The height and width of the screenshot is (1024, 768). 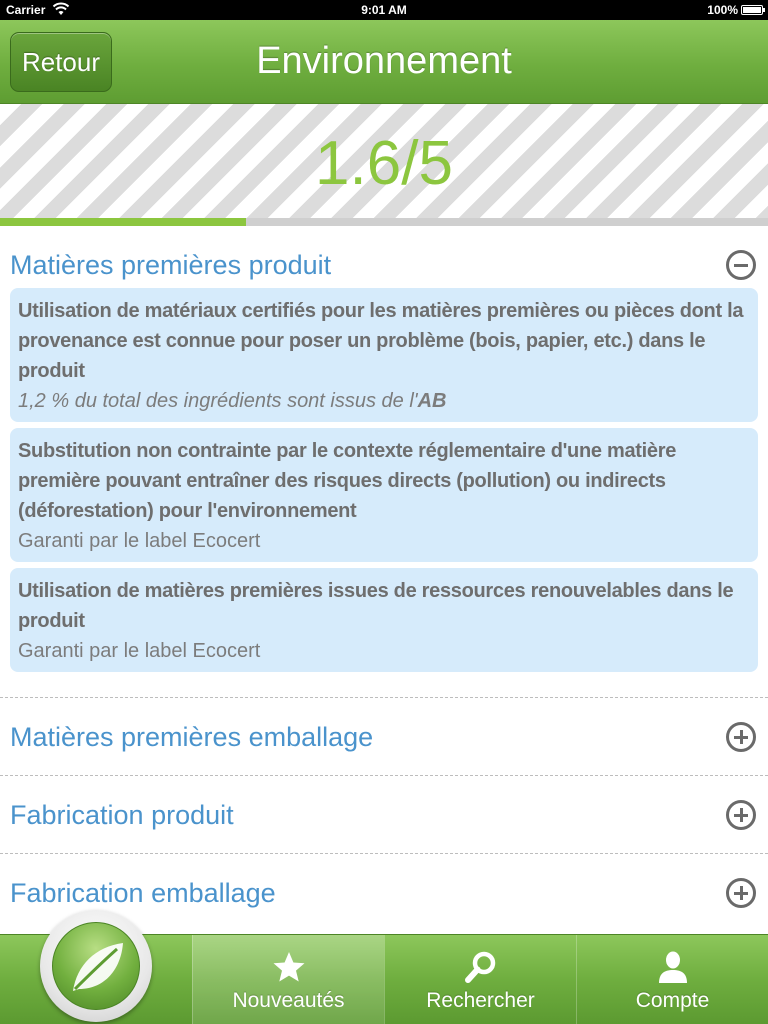 I want to click on section-header-matieres-premieres-produit: Matières premières produit, so click(x=384, y=265).